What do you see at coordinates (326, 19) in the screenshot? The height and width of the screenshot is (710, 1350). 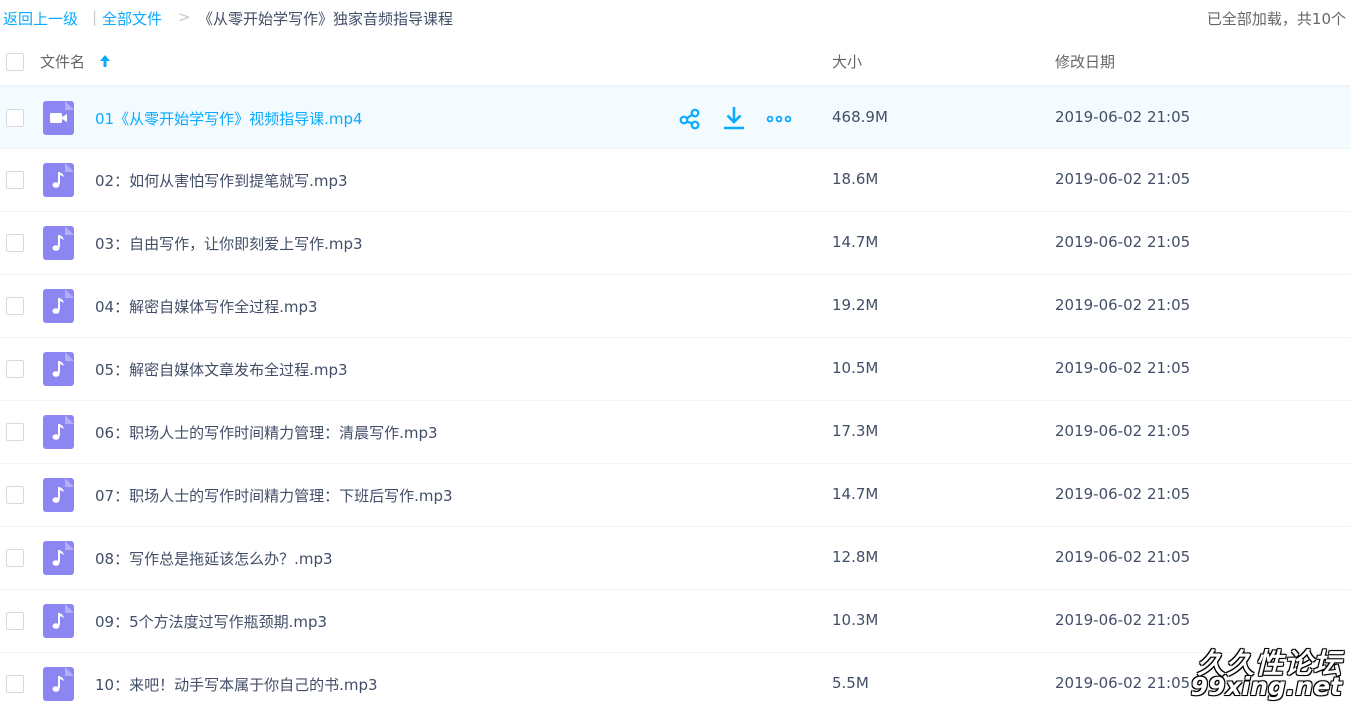 I see `breadcrumb-current-folder: 《从零开始学写作》独家音频指导课程` at bounding box center [326, 19].